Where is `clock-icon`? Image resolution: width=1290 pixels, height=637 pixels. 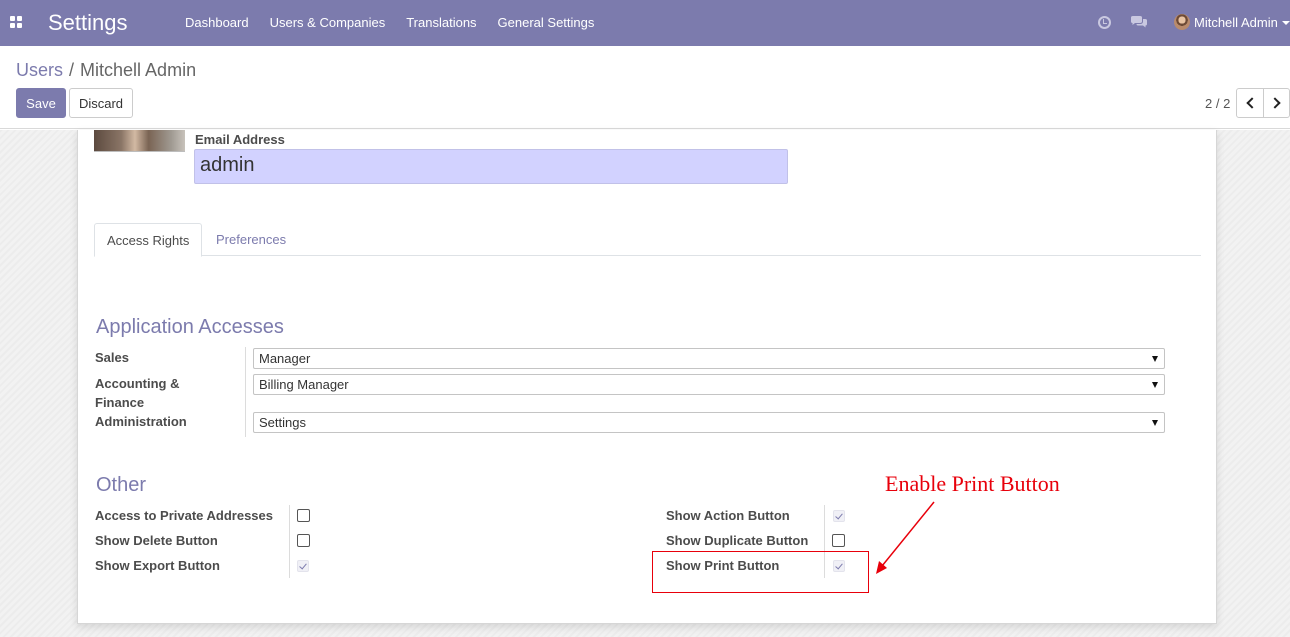 clock-icon is located at coordinates (1104, 22).